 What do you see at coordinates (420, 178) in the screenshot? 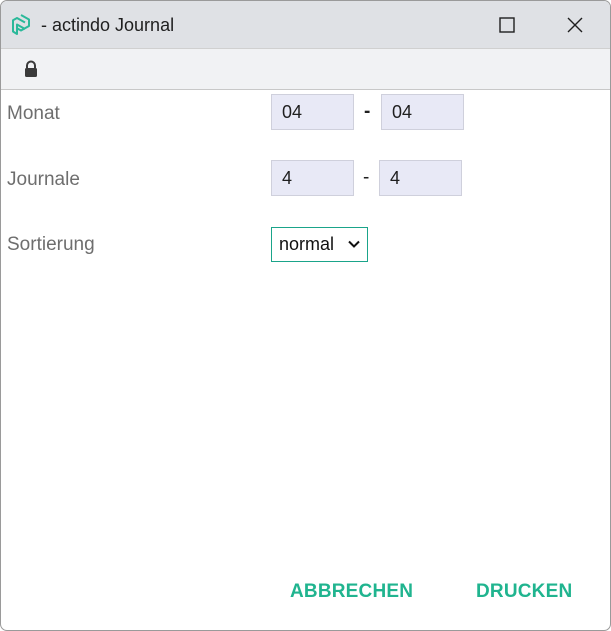
I see `journale-to-input` at bounding box center [420, 178].